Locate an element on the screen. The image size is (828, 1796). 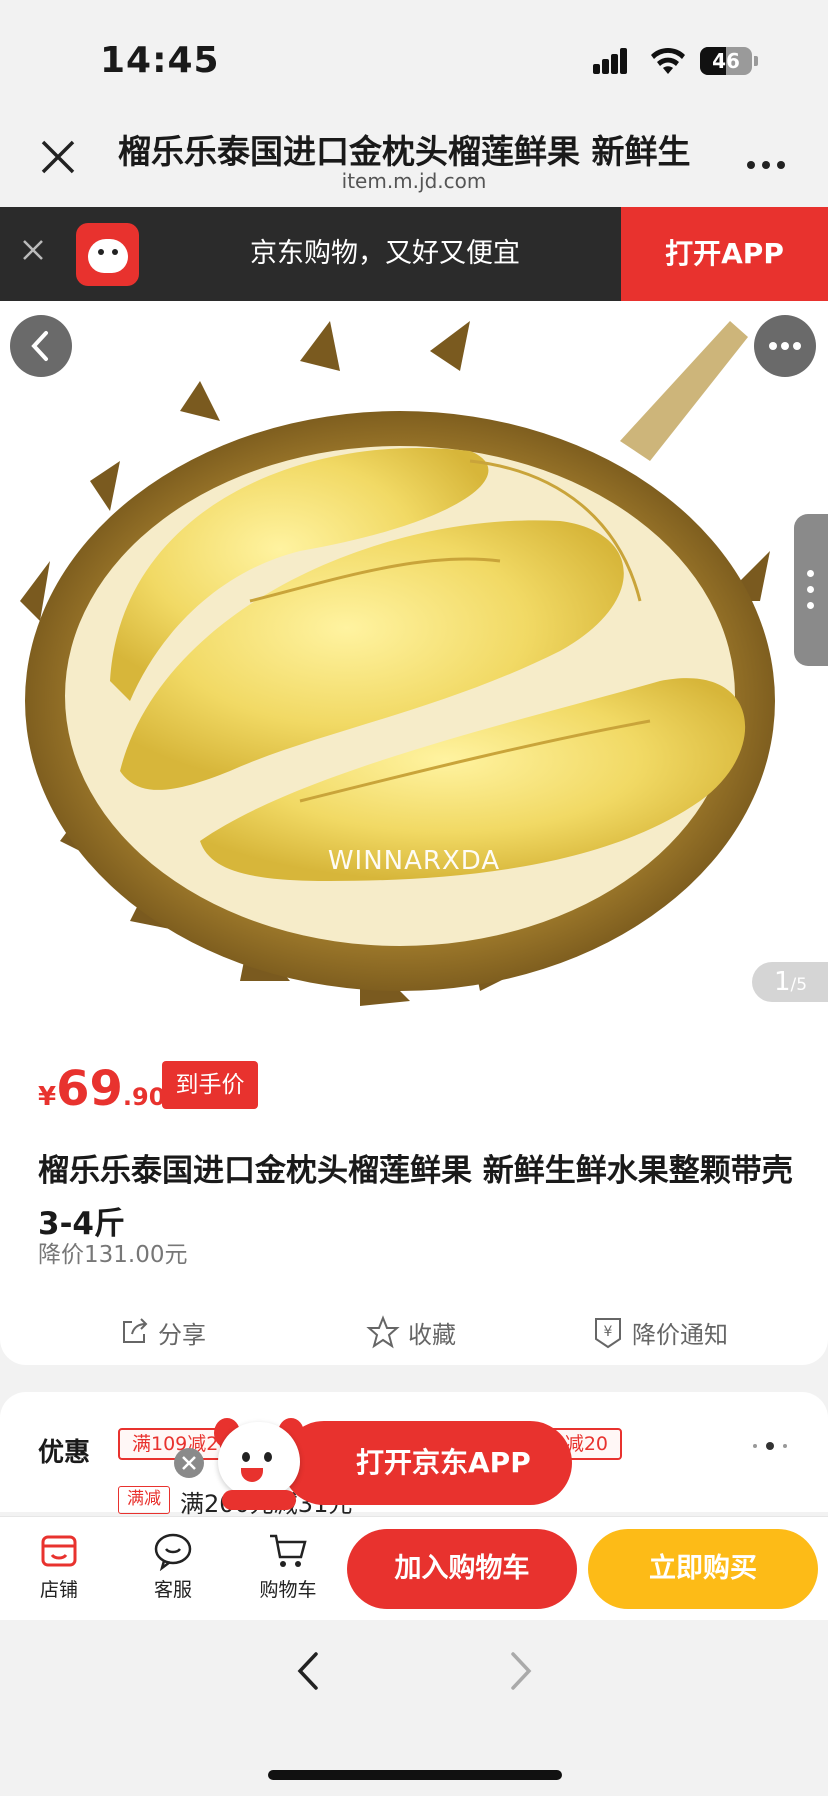
page-url: item.m.jd.com is located at coordinates (414, 181).